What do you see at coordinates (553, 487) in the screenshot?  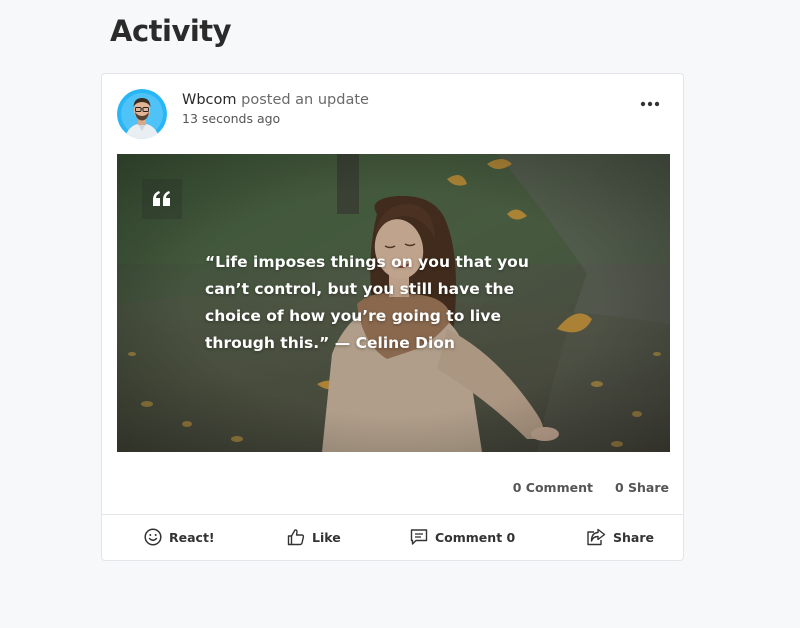 I see `comment-count: 0 Comment` at bounding box center [553, 487].